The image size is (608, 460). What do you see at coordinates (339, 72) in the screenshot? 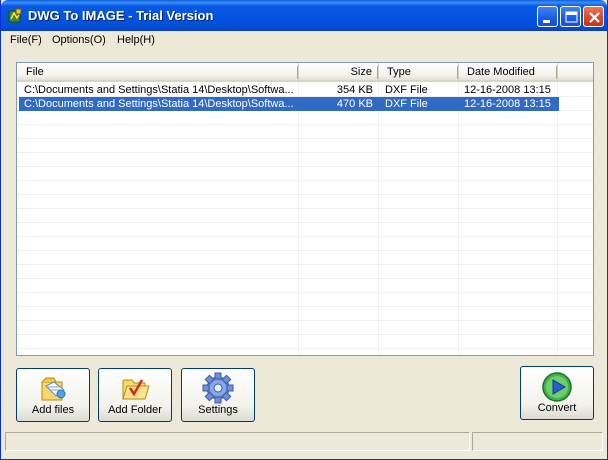
I see `column-header-size: Size` at bounding box center [339, 72].